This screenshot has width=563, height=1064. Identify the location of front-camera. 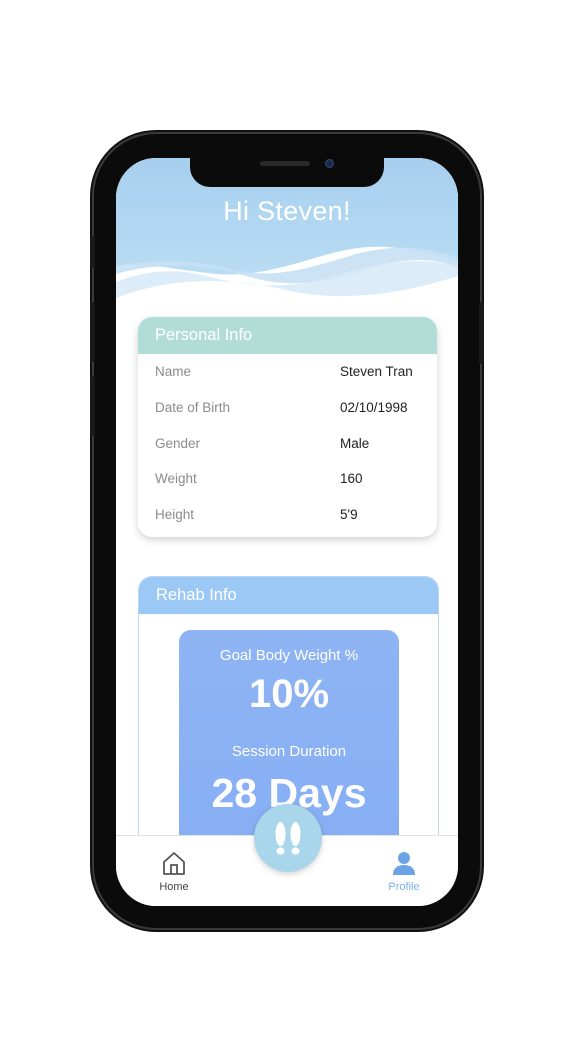
(329, 163).